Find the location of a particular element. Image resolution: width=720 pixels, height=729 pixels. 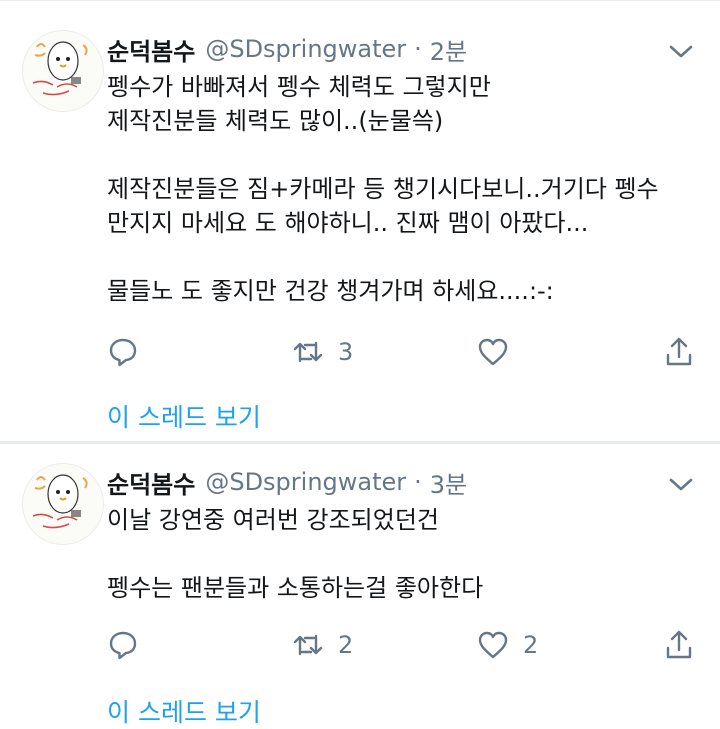

tweet-actions: 2 2 is located at coordinates (407, 645).